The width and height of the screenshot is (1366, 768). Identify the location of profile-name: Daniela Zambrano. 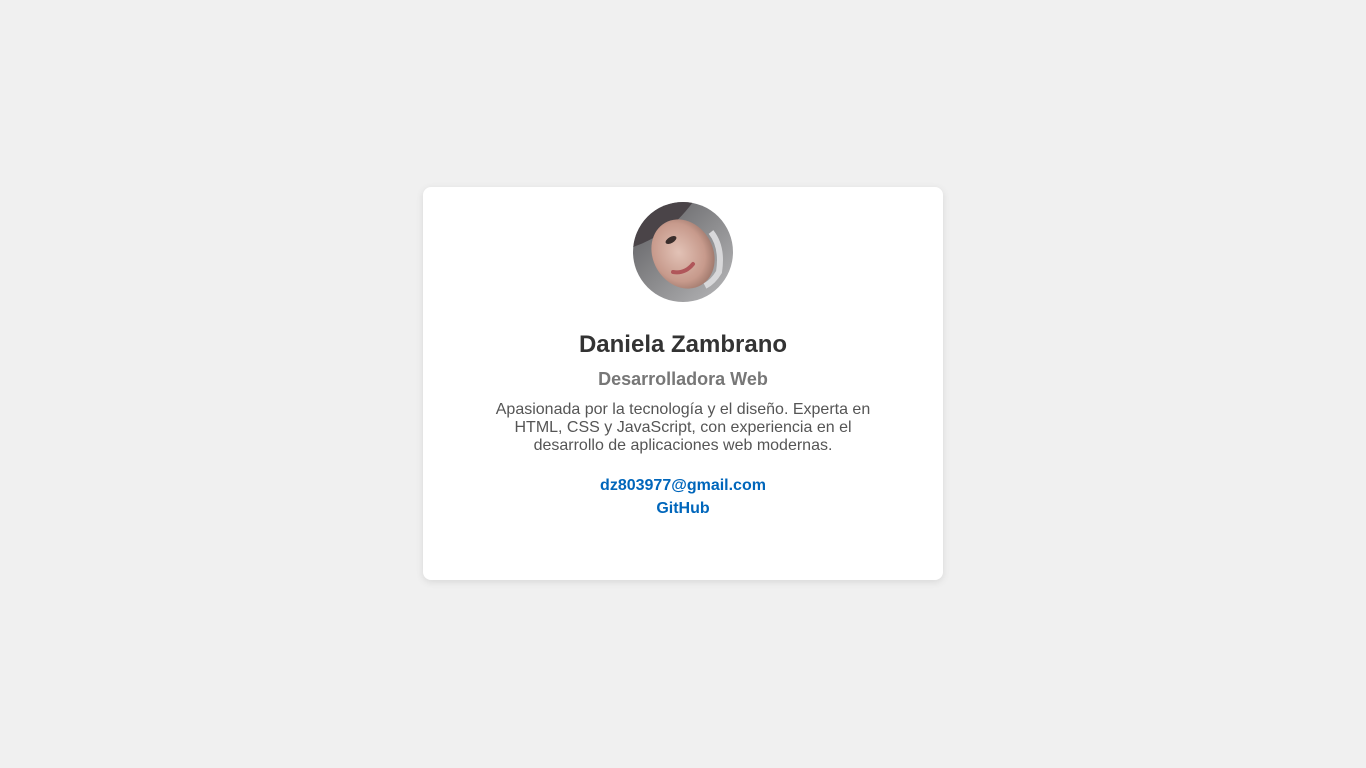
(683, 344).